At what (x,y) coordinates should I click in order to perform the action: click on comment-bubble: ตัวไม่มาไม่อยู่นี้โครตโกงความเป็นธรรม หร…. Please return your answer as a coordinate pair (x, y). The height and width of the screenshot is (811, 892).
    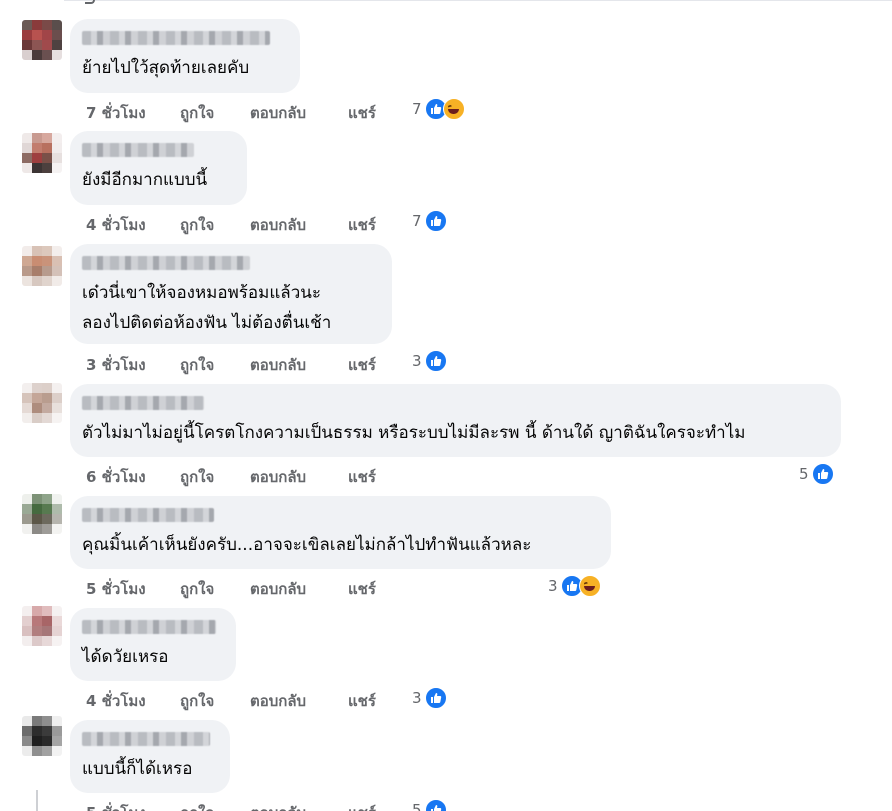
    Looking at the image, I should click on (455, 420).